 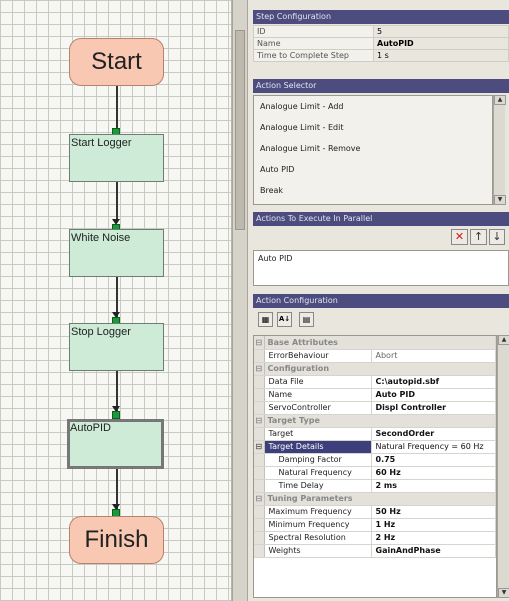 I want to click on scrollbar-thumb, so click(x=240, y=130).